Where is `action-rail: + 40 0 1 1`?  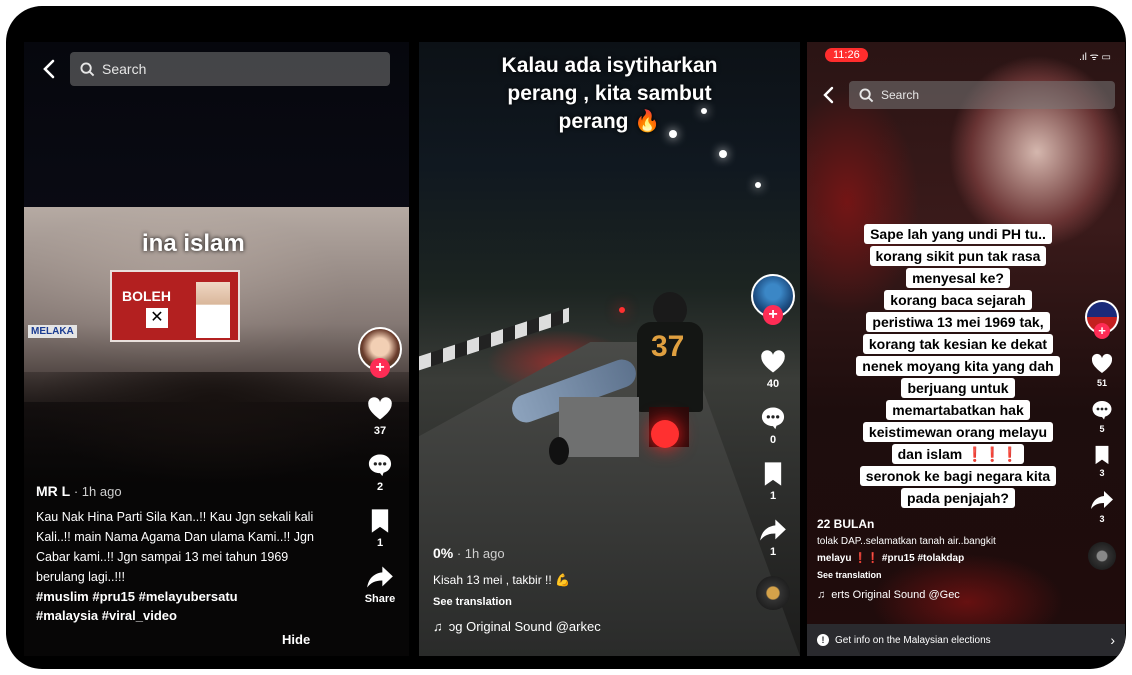
action-rail: + 40 0 1 1 is located at coordinates (773, 442).